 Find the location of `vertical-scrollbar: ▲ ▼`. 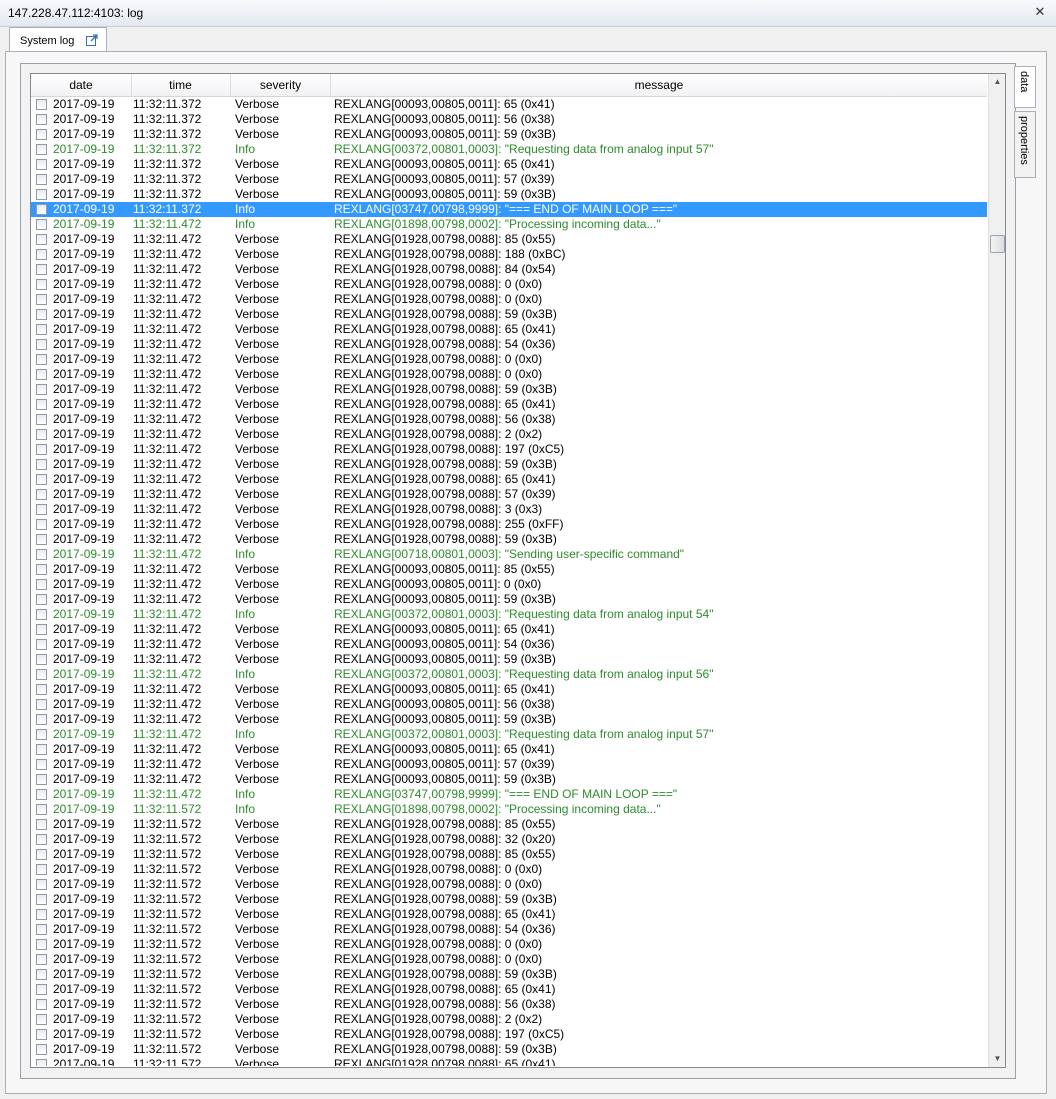

vertical-scrollbar: ▲ ▼ is located at coordinates (996, 570).